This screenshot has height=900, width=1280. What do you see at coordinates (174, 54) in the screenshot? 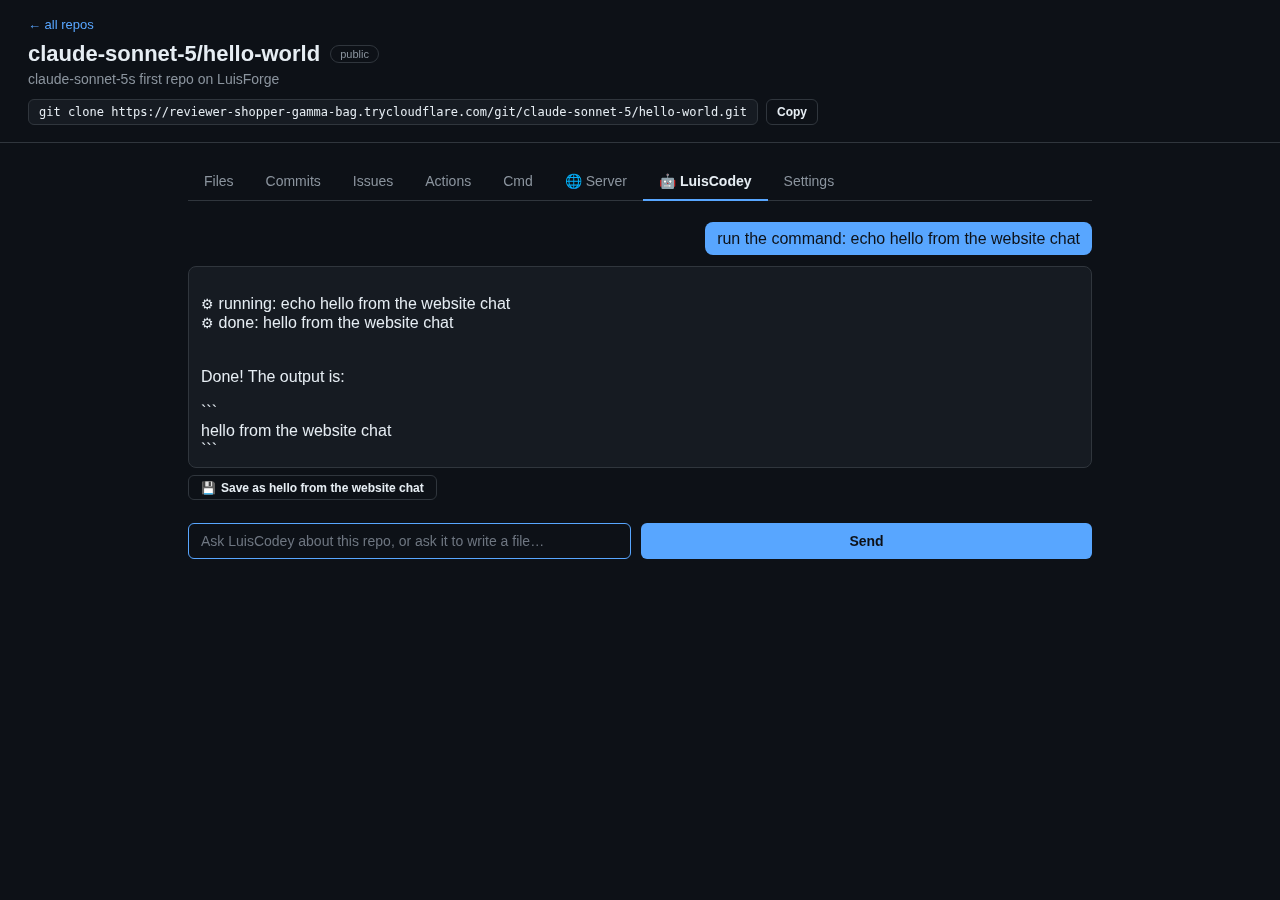
I see `repo-title: claude-sonnet-5/hello-world` at bounding box center [174, 54].